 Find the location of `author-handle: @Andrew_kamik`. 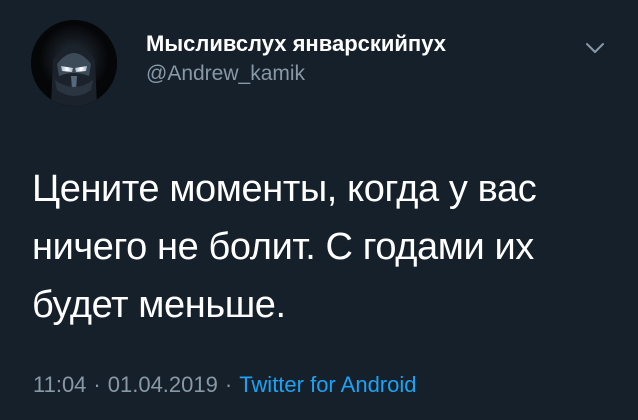

author-handle: @Andrew_kamik is located at coordinates (225, 74).